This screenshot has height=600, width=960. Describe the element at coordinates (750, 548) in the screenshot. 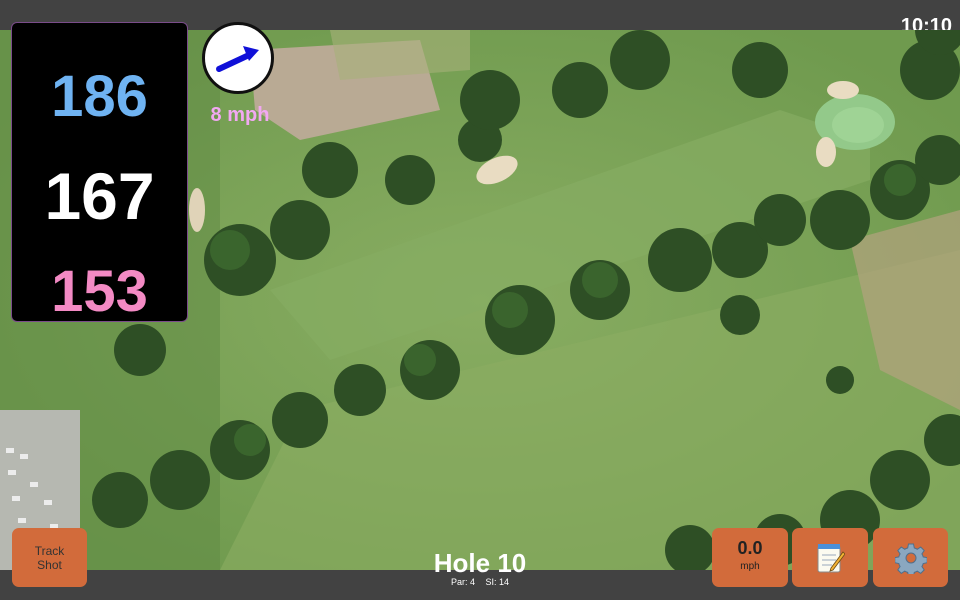

I see `speed-value: 0.0` at that location.